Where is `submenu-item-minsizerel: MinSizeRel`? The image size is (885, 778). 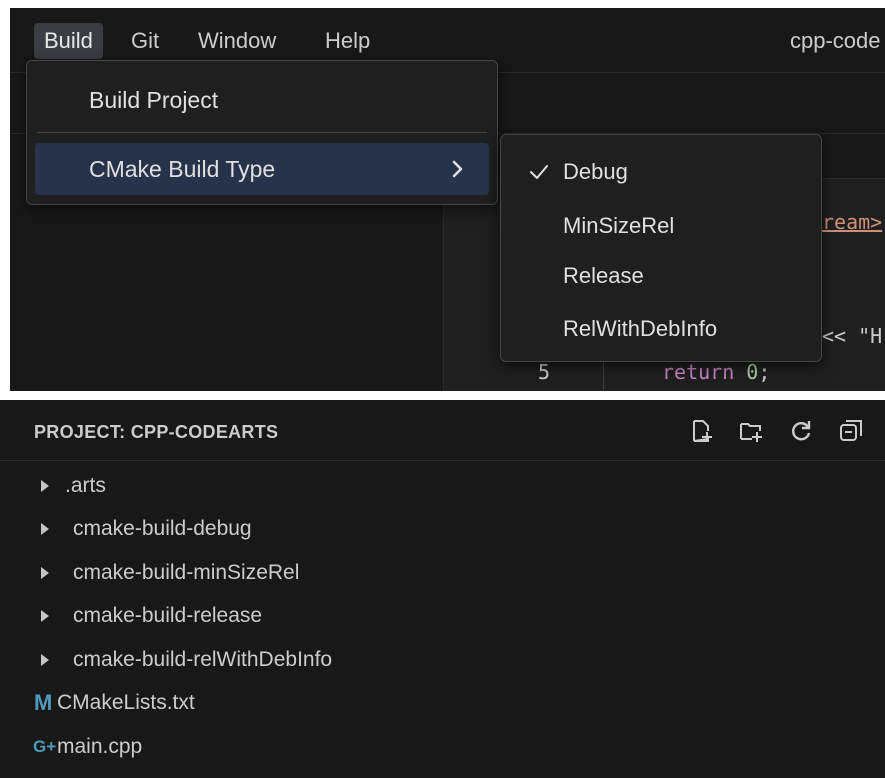 submenu-item-minsizerel: MinSizeRel is located at coordinates (661, 226).